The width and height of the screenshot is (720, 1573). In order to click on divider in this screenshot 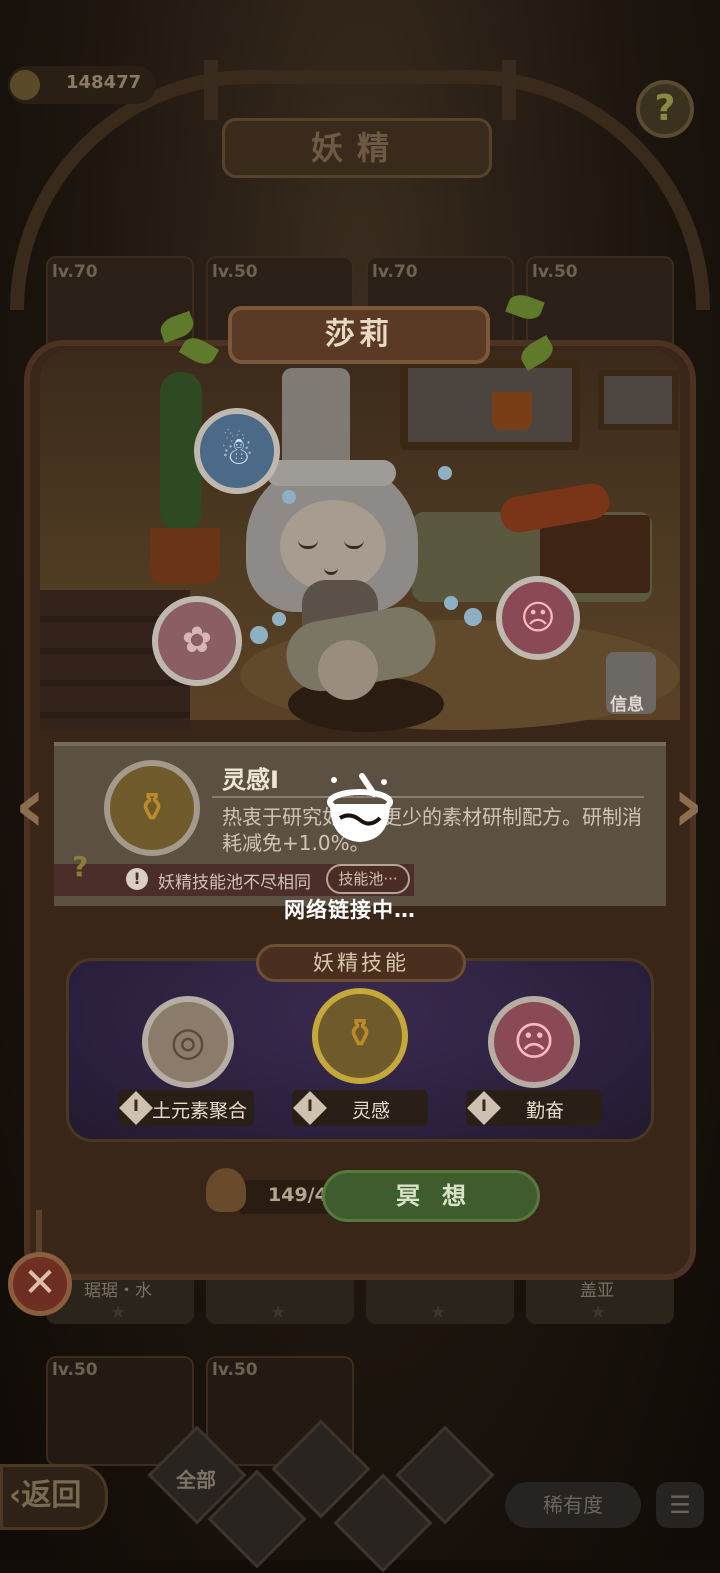, I will do `click(428, 797)`.